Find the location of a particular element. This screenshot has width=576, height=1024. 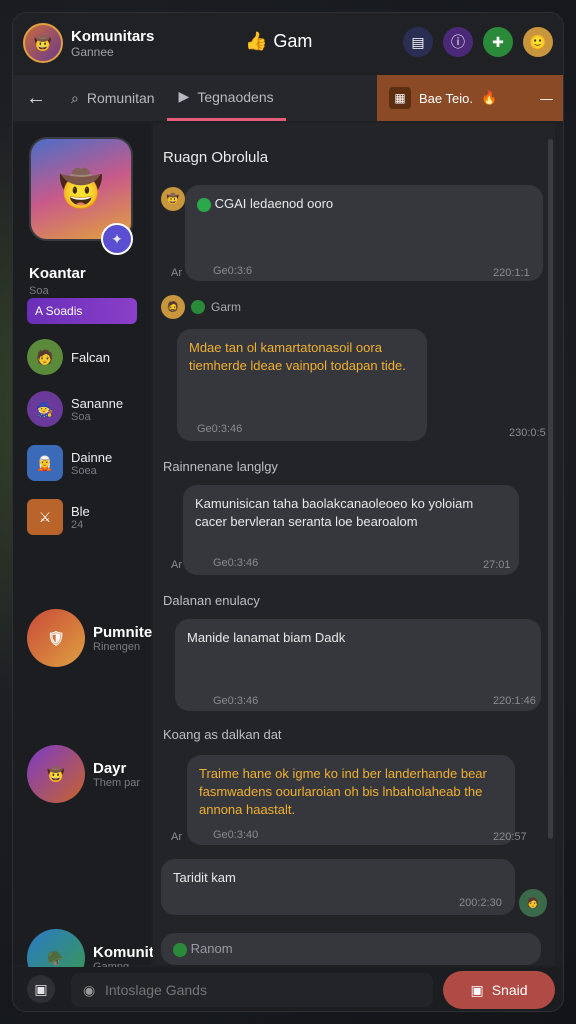

community-title: Komunitars is located at coordinates (113, 36).